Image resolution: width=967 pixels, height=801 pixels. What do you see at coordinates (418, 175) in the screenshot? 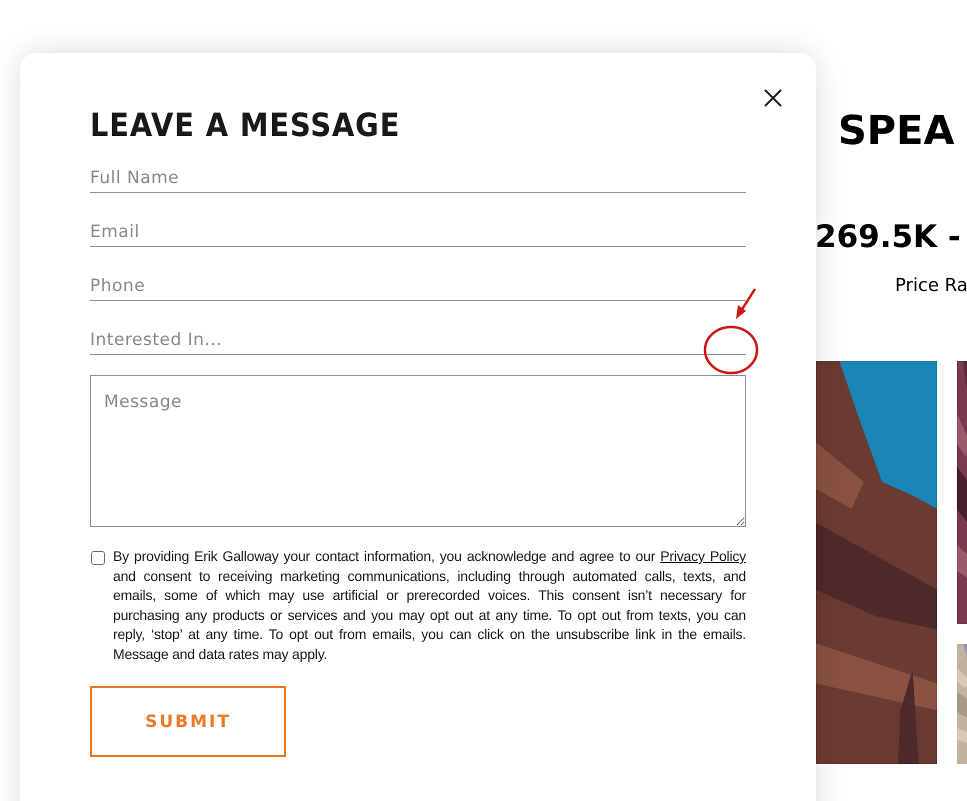
I see `input-field: Full Name` at bounding box center [418, 175].